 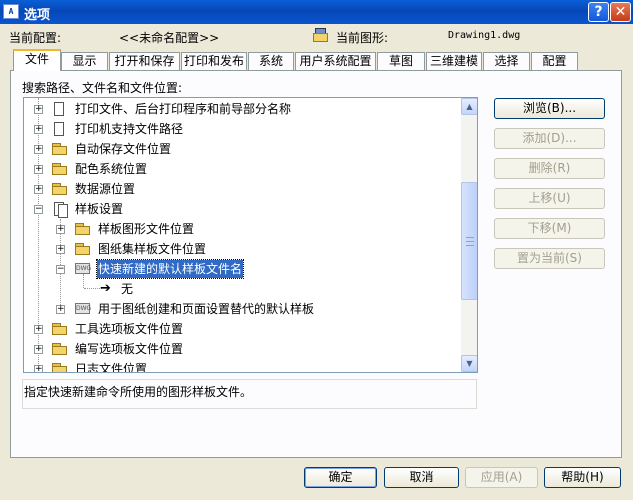 What do you see at coordinates (242, 169) in the screenshot?
I see `tree-item: + 配色系统位置` at bounding box center [242, 169].